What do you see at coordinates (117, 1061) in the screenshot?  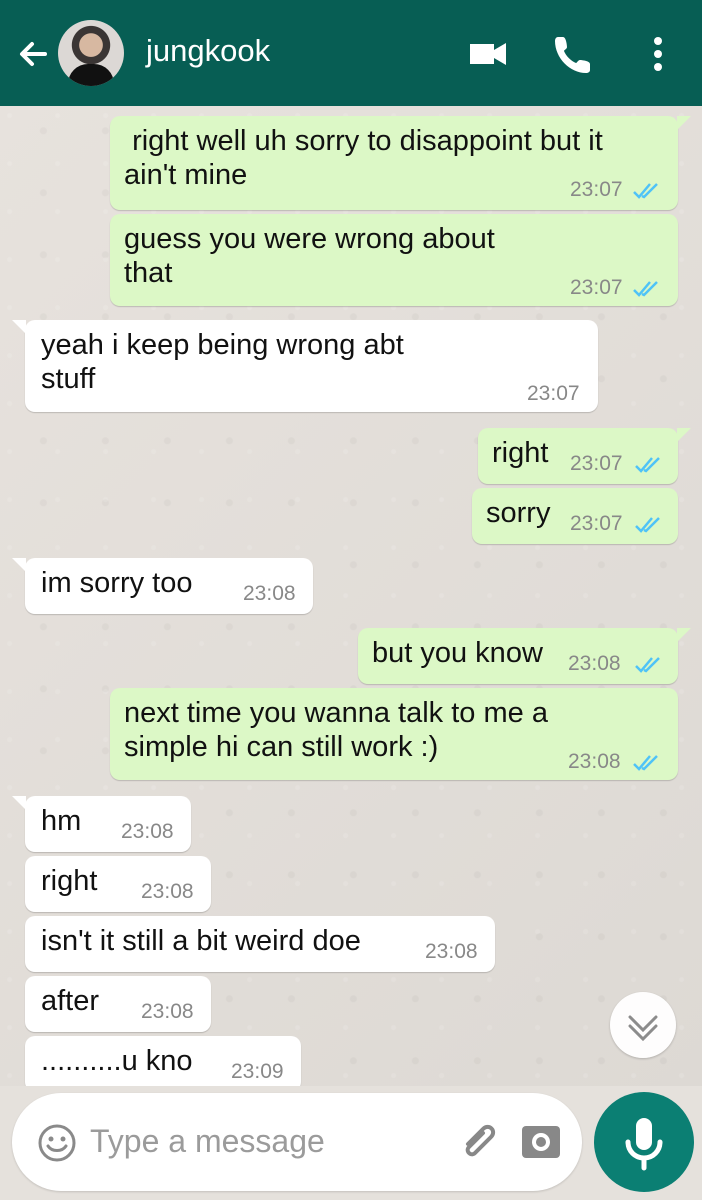 I see `message-text: ..........u kno` at bounding box center [117, 1061].